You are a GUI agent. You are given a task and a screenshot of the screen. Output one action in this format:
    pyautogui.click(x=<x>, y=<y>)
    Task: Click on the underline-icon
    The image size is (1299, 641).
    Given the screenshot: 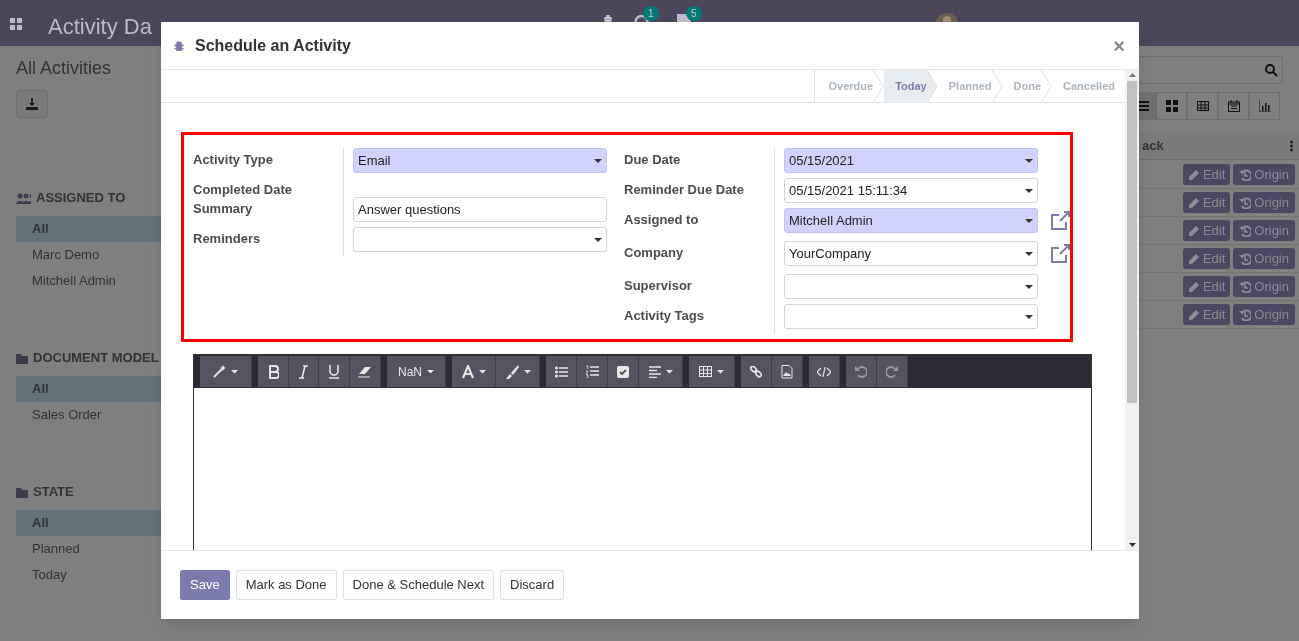 What is the action you would take?
    pyautogui.click(x=334, y=371)
    